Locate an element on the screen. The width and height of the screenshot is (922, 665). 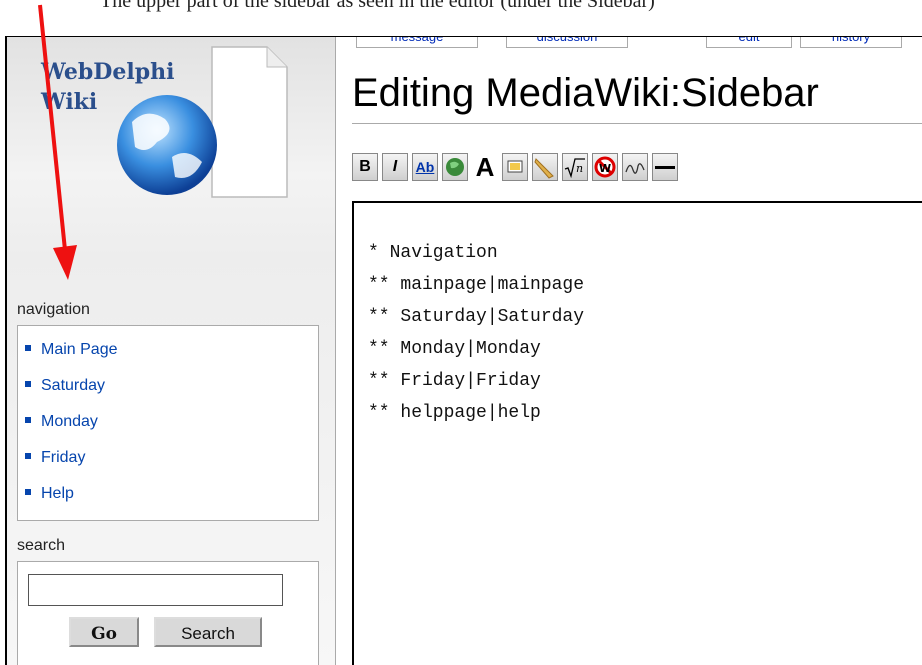
horizontal-line-icon is located at coordinates (665, 167).